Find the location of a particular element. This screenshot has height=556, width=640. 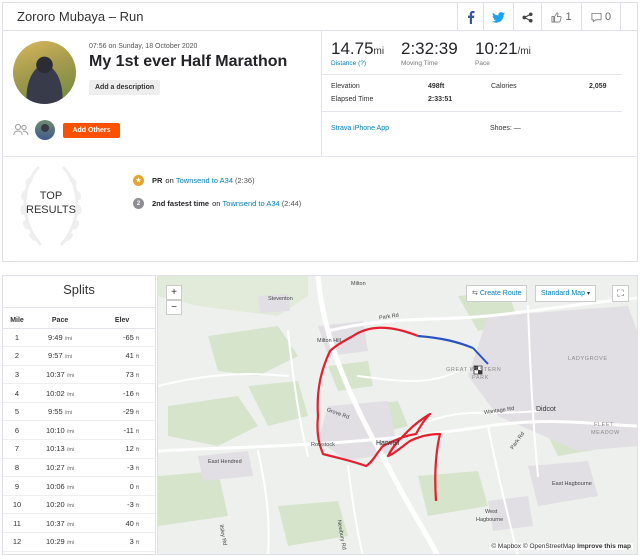

split-elev: -3 ft is located at coordinates (122, 468).